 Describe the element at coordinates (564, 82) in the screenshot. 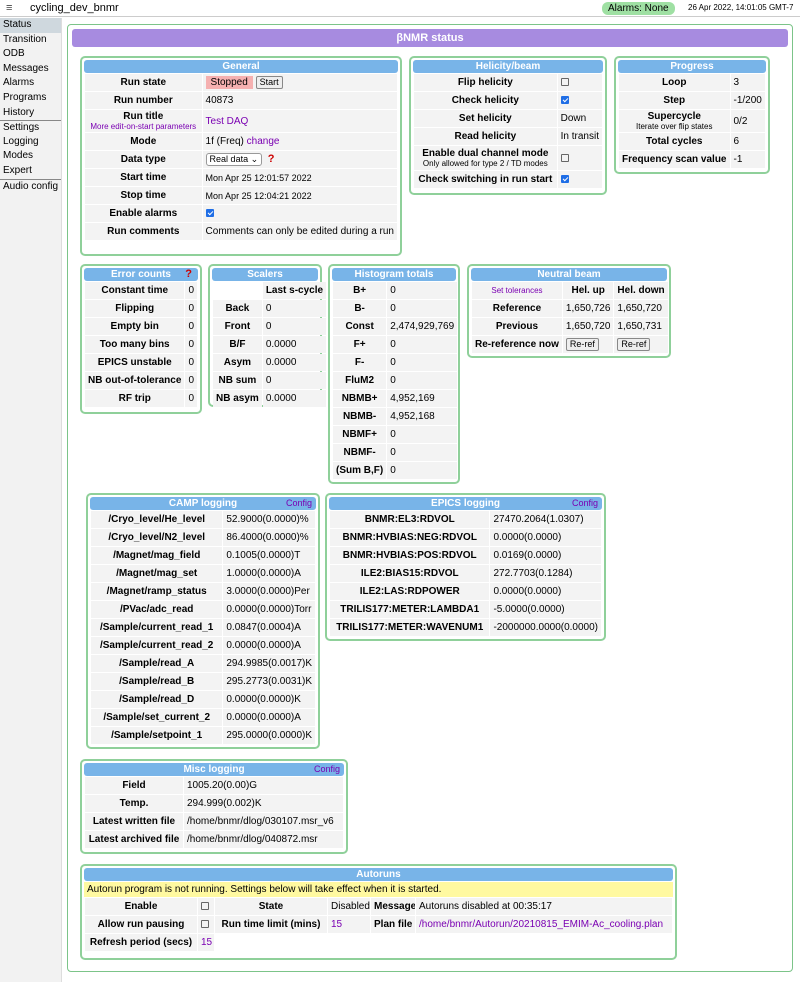

I see `flip-helicity-checkbox` at that location.